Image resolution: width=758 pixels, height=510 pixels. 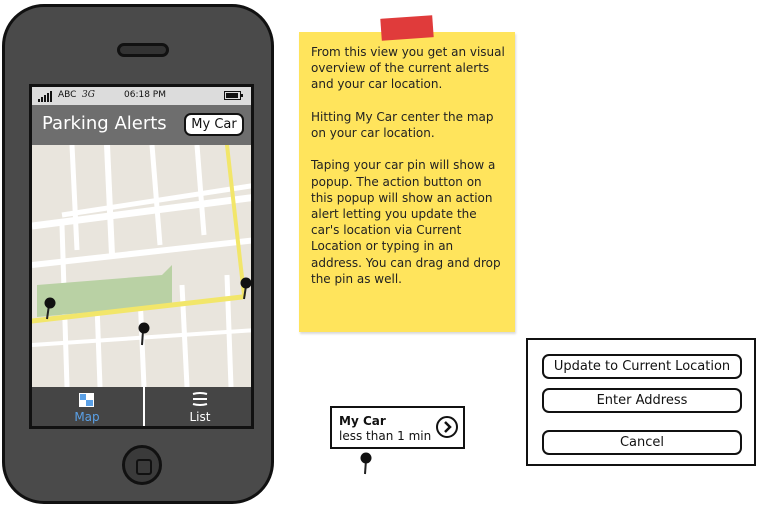 I want to click on tab-map: Map, so click(x=87, y=406).